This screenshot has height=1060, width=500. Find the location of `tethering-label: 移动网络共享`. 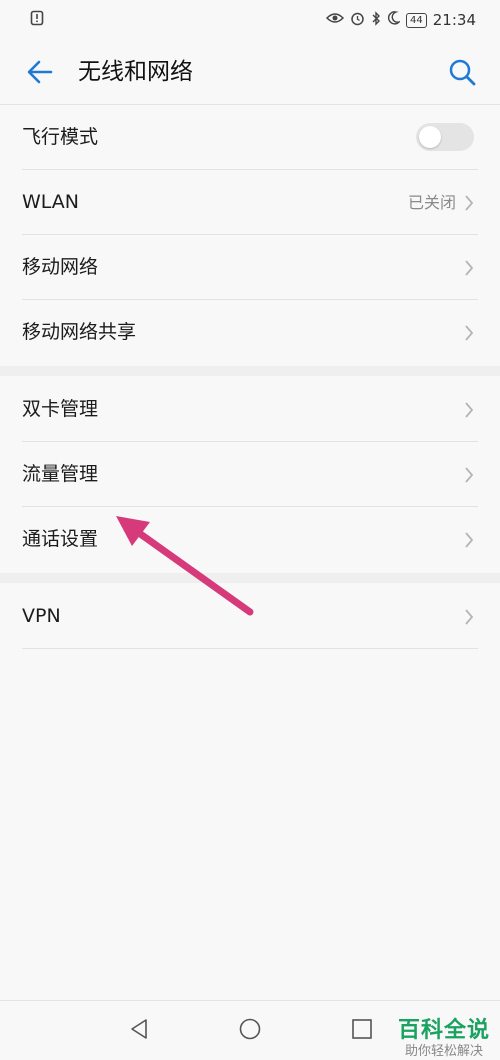

tethering-label: 移动网络共享 is located at coordinates (79, 332).